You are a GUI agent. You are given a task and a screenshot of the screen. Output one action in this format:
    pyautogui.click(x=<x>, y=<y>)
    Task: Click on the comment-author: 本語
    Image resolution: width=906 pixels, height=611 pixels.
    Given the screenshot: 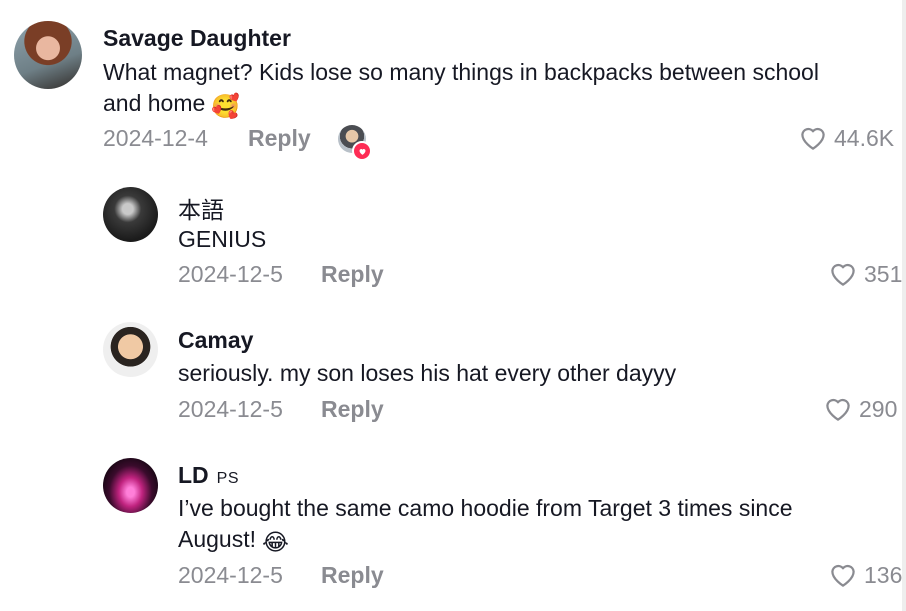 What is the action you would take?
    pyautogui.click(x=201, y=208)
    